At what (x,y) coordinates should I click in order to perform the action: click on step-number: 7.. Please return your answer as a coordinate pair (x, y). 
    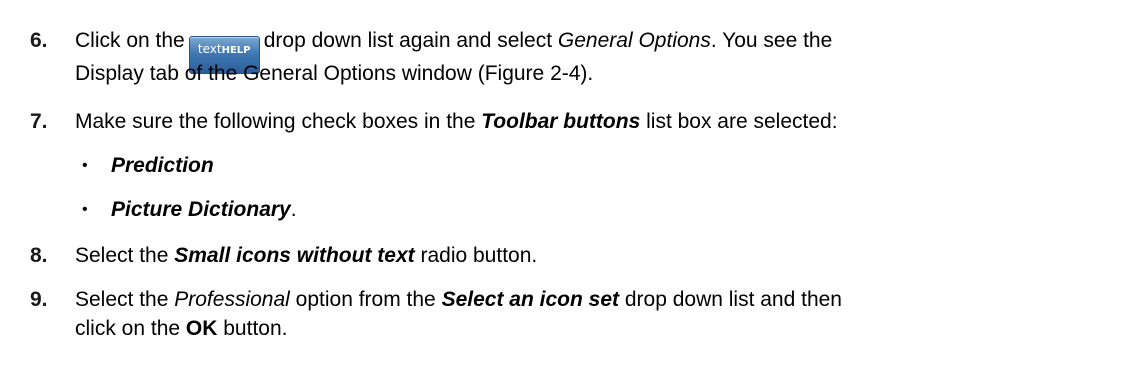
    Looking at the image, I should click on (39, 121).